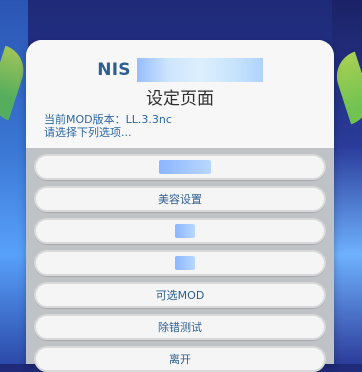 The image size is (362, 372). Describe the element at coordinates (346, 182) in the screenshot. I see `background-right` at that location.